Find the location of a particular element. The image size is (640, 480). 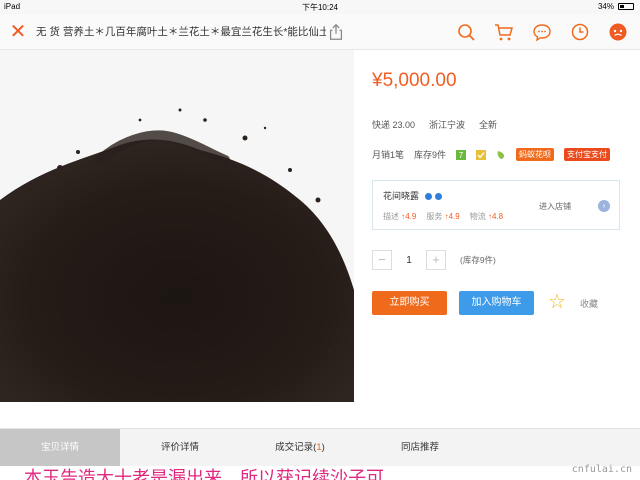

svg-text: 7 is located at coordinates (461, 155).